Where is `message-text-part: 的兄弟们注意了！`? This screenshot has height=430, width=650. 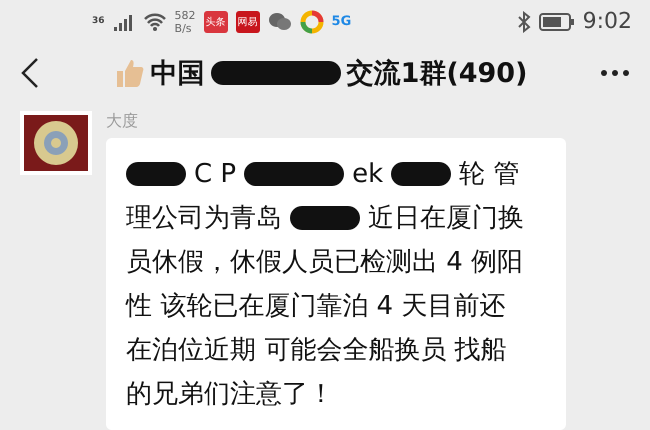
message-text-part: 的兄弟们注意了！ is located at coordinates (230, 394).